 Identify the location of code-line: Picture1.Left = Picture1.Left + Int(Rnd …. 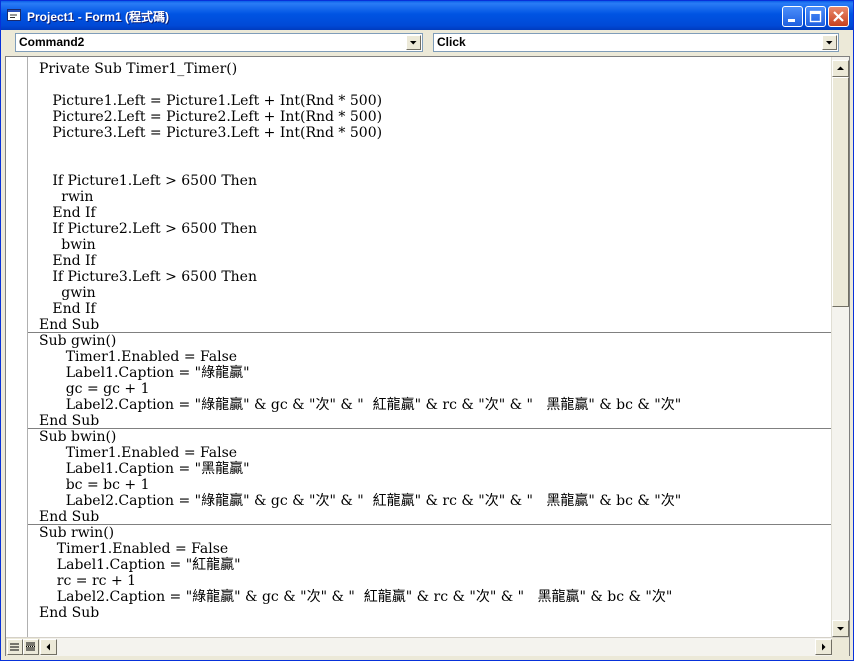
(210, 101).